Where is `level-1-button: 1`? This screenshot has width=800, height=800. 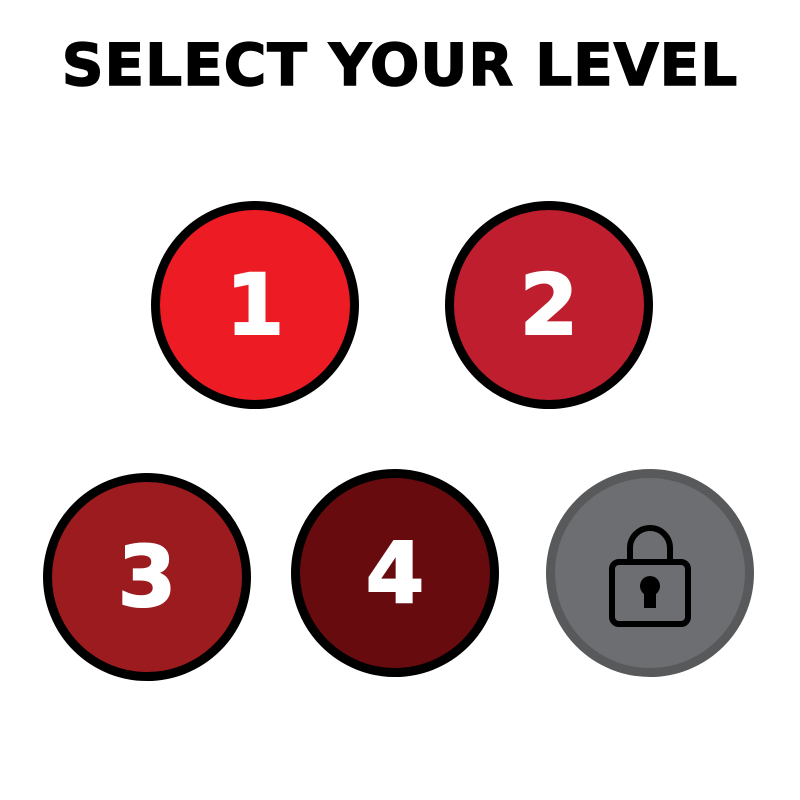 level-1-button: 1 is located at coordinates (255, 305).